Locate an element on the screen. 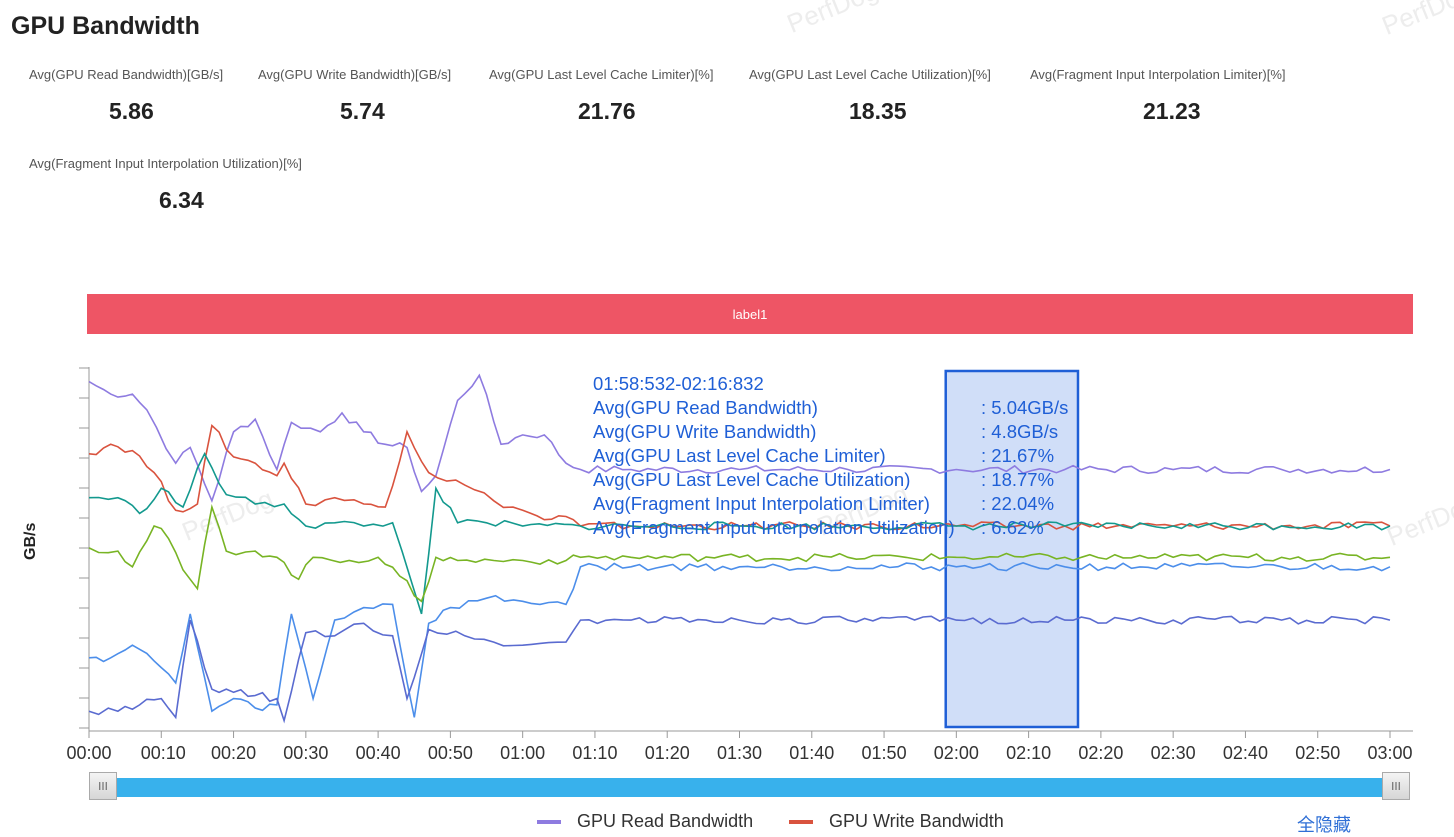 This screenshot has height=837, width=1454. x-tick-label: 02:00 is located at coordinates (956, 753).